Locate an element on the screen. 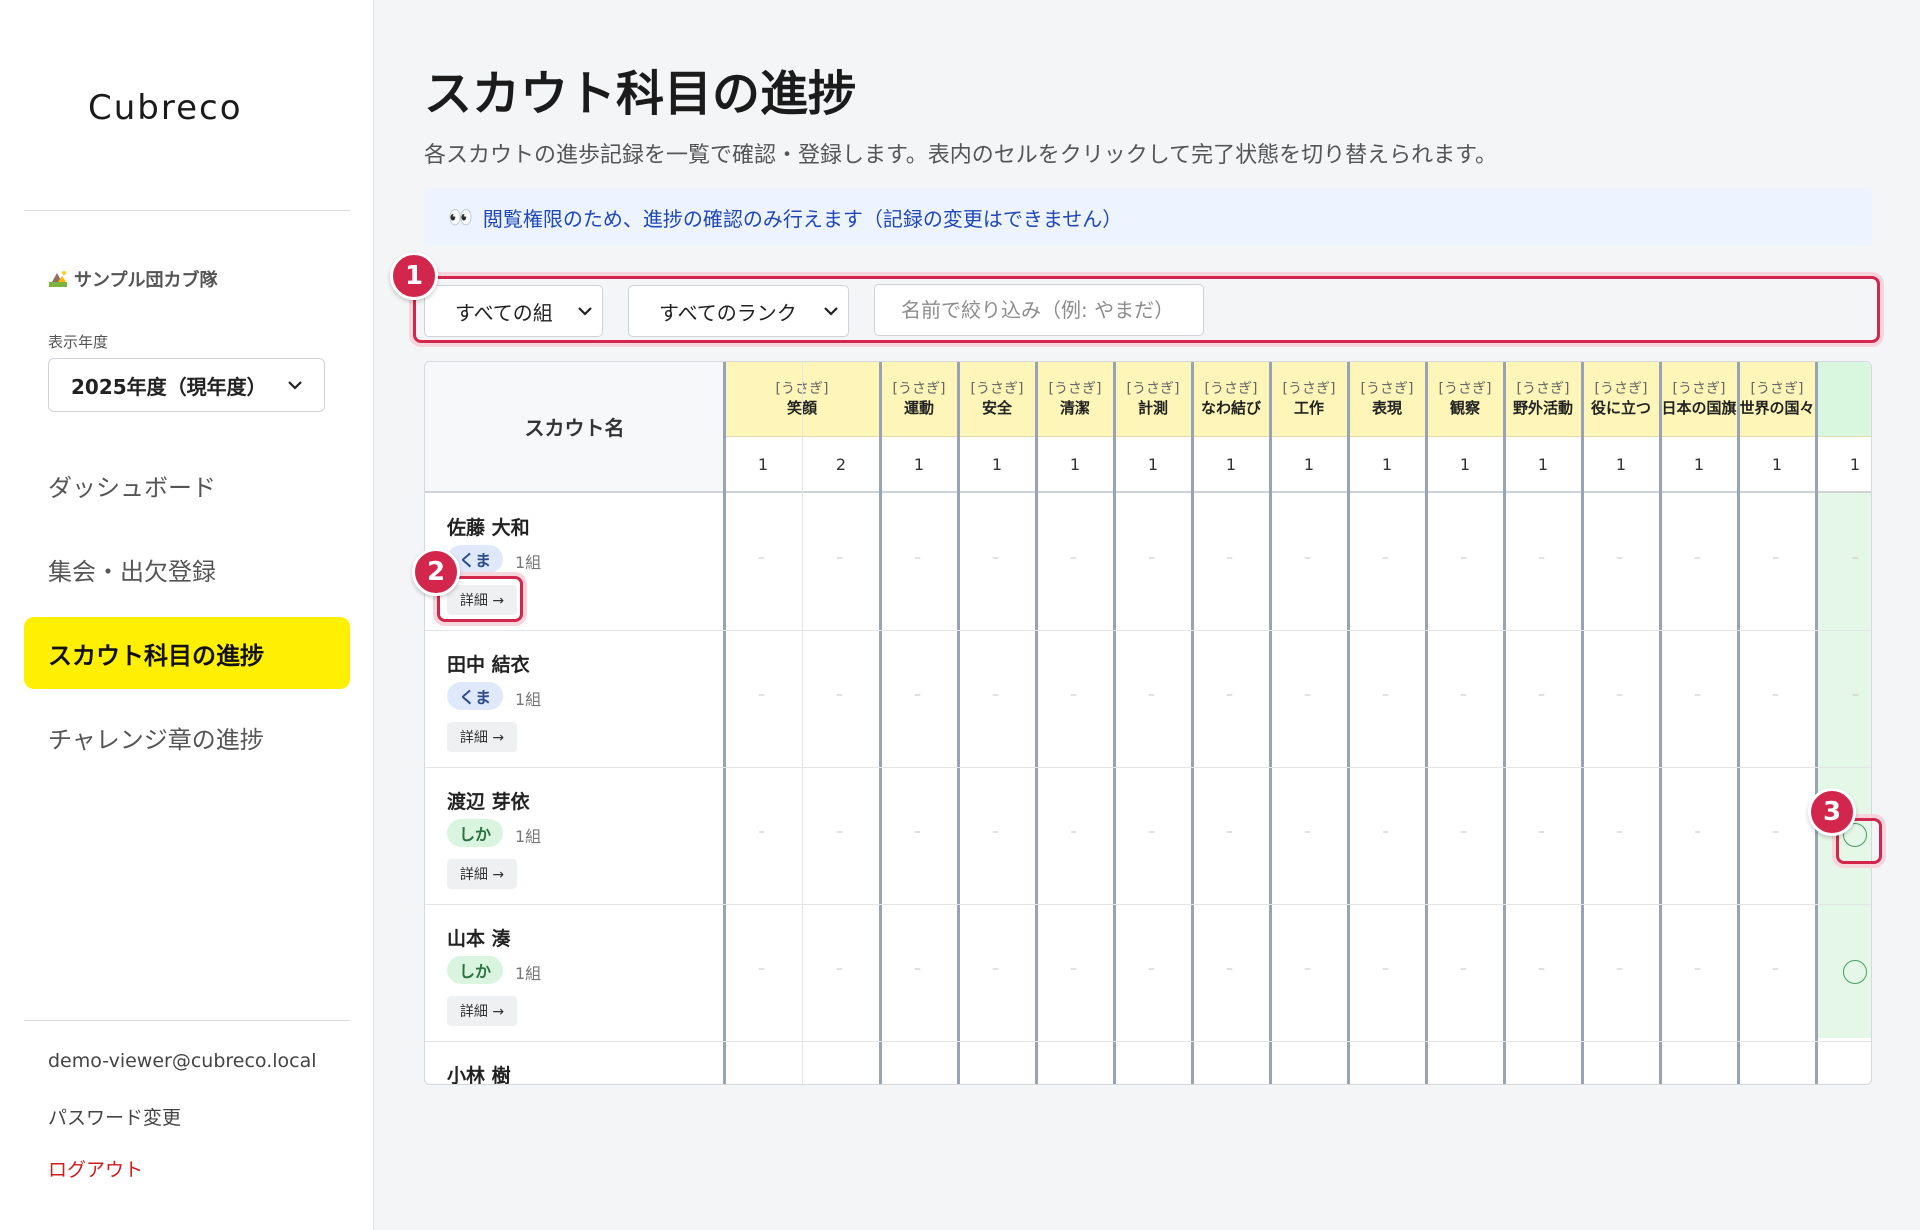 This screenshot has height=1230, width=1920. subject-category: [うさぎ] is located at coordinates (997, 389).